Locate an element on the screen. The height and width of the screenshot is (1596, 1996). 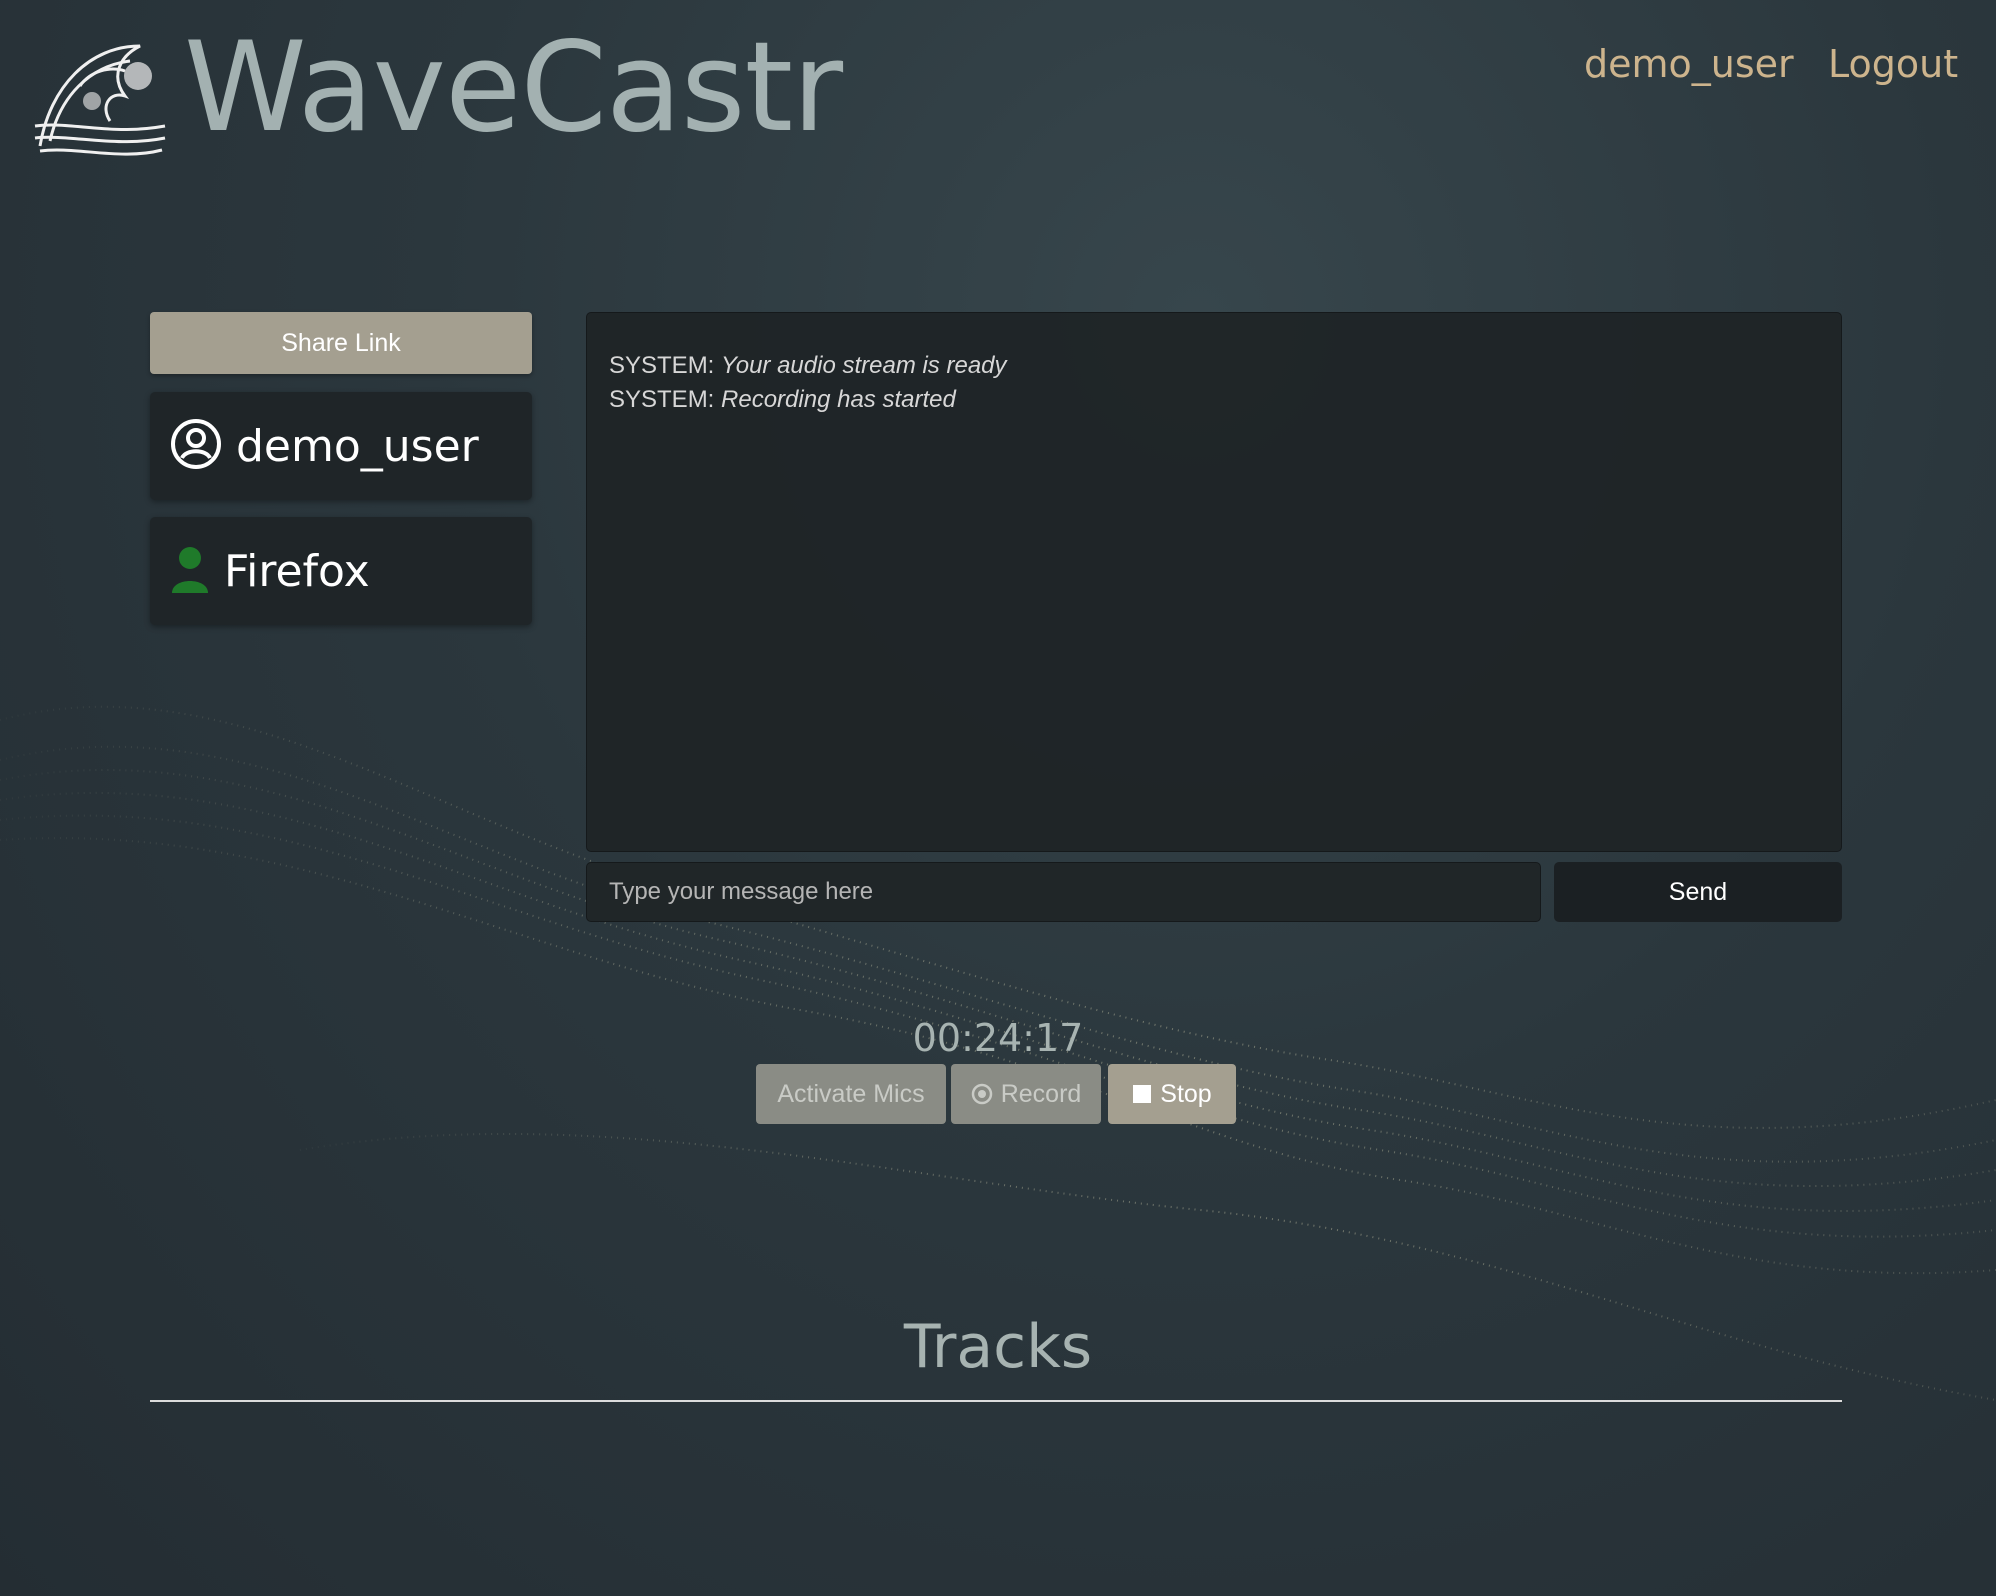
nav-user-link: demo_user is located at coordinates (1689, 64).